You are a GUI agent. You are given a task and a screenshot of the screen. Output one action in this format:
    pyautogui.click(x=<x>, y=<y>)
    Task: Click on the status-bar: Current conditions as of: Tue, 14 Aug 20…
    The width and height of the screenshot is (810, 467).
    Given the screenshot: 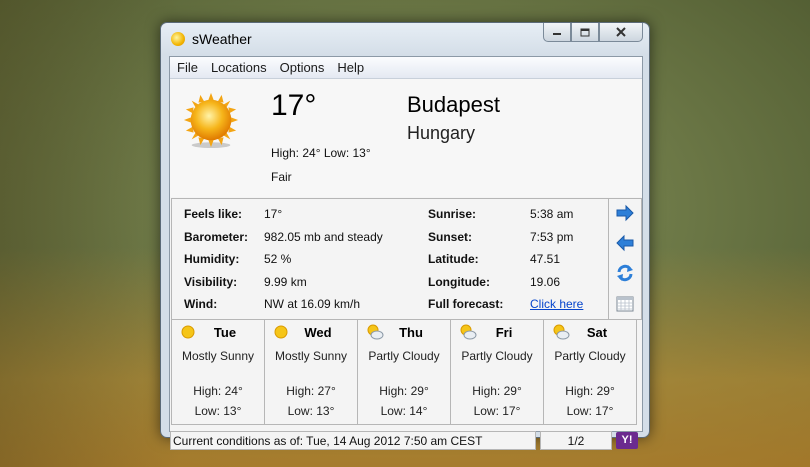 What is the action you would take?
    pyautogui.click(x=406, y=441)
    